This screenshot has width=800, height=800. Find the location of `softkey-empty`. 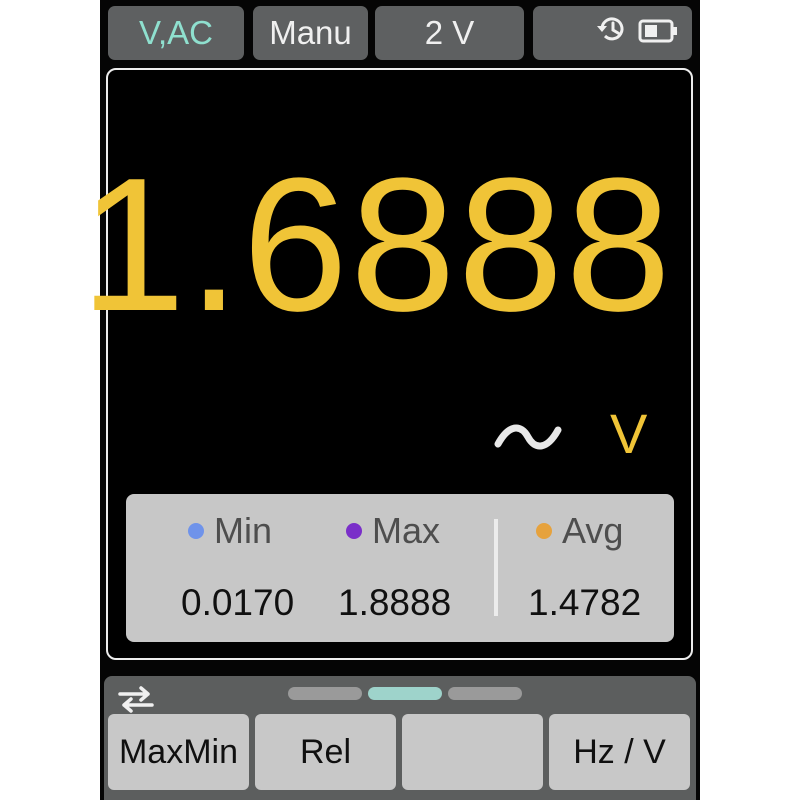

softkey-empty is located at coordinates (472, 752).